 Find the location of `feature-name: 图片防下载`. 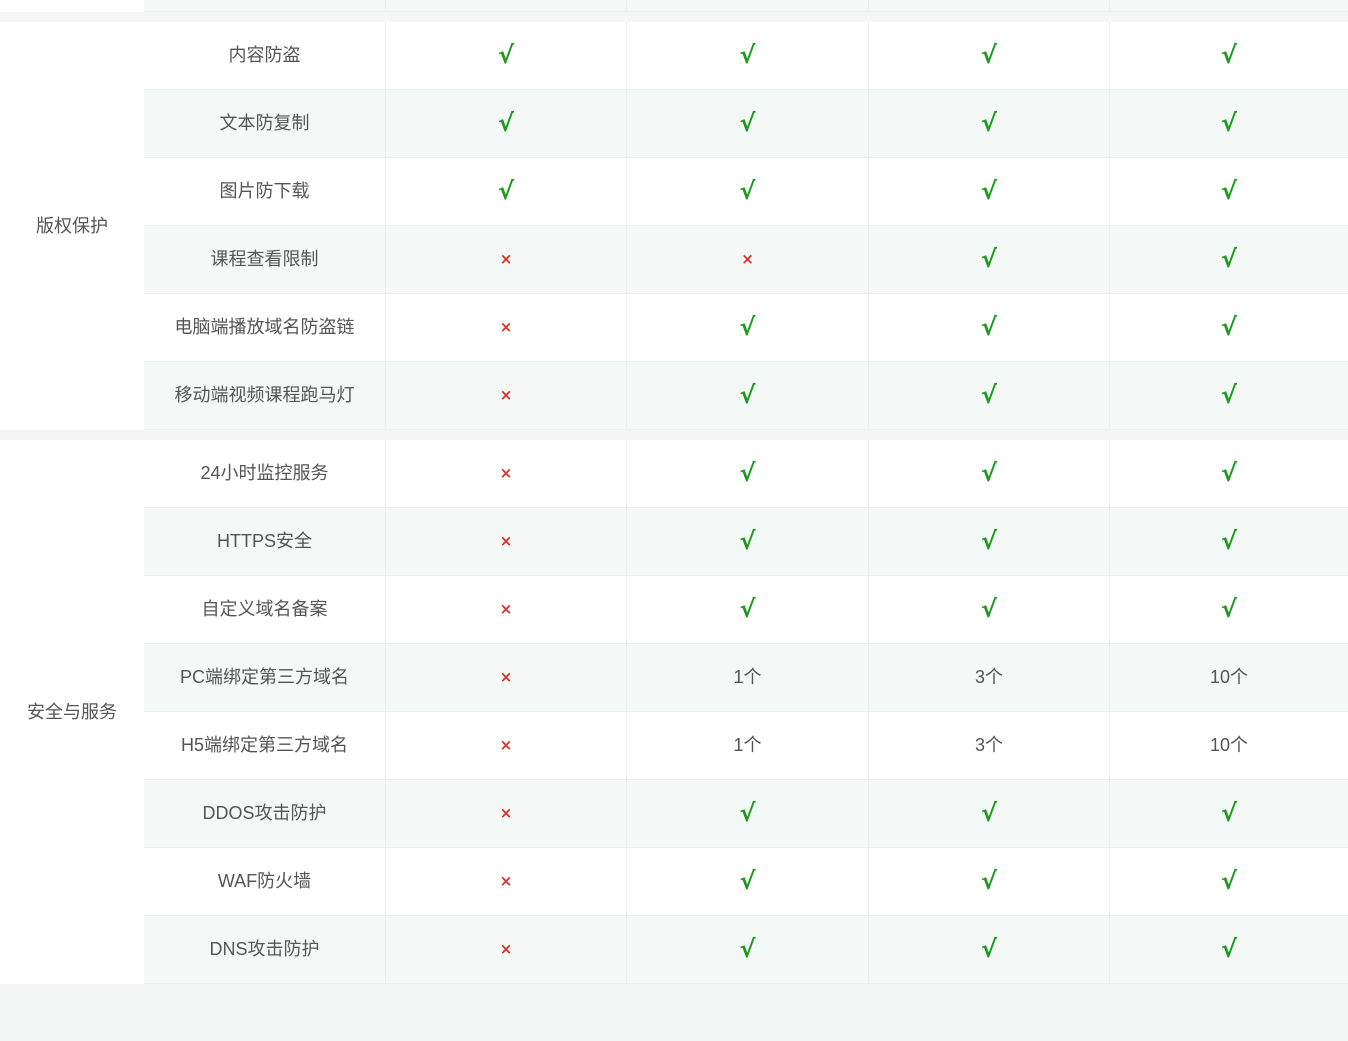

feature-name: 图片防下载 is located at coordinates (265, 191).